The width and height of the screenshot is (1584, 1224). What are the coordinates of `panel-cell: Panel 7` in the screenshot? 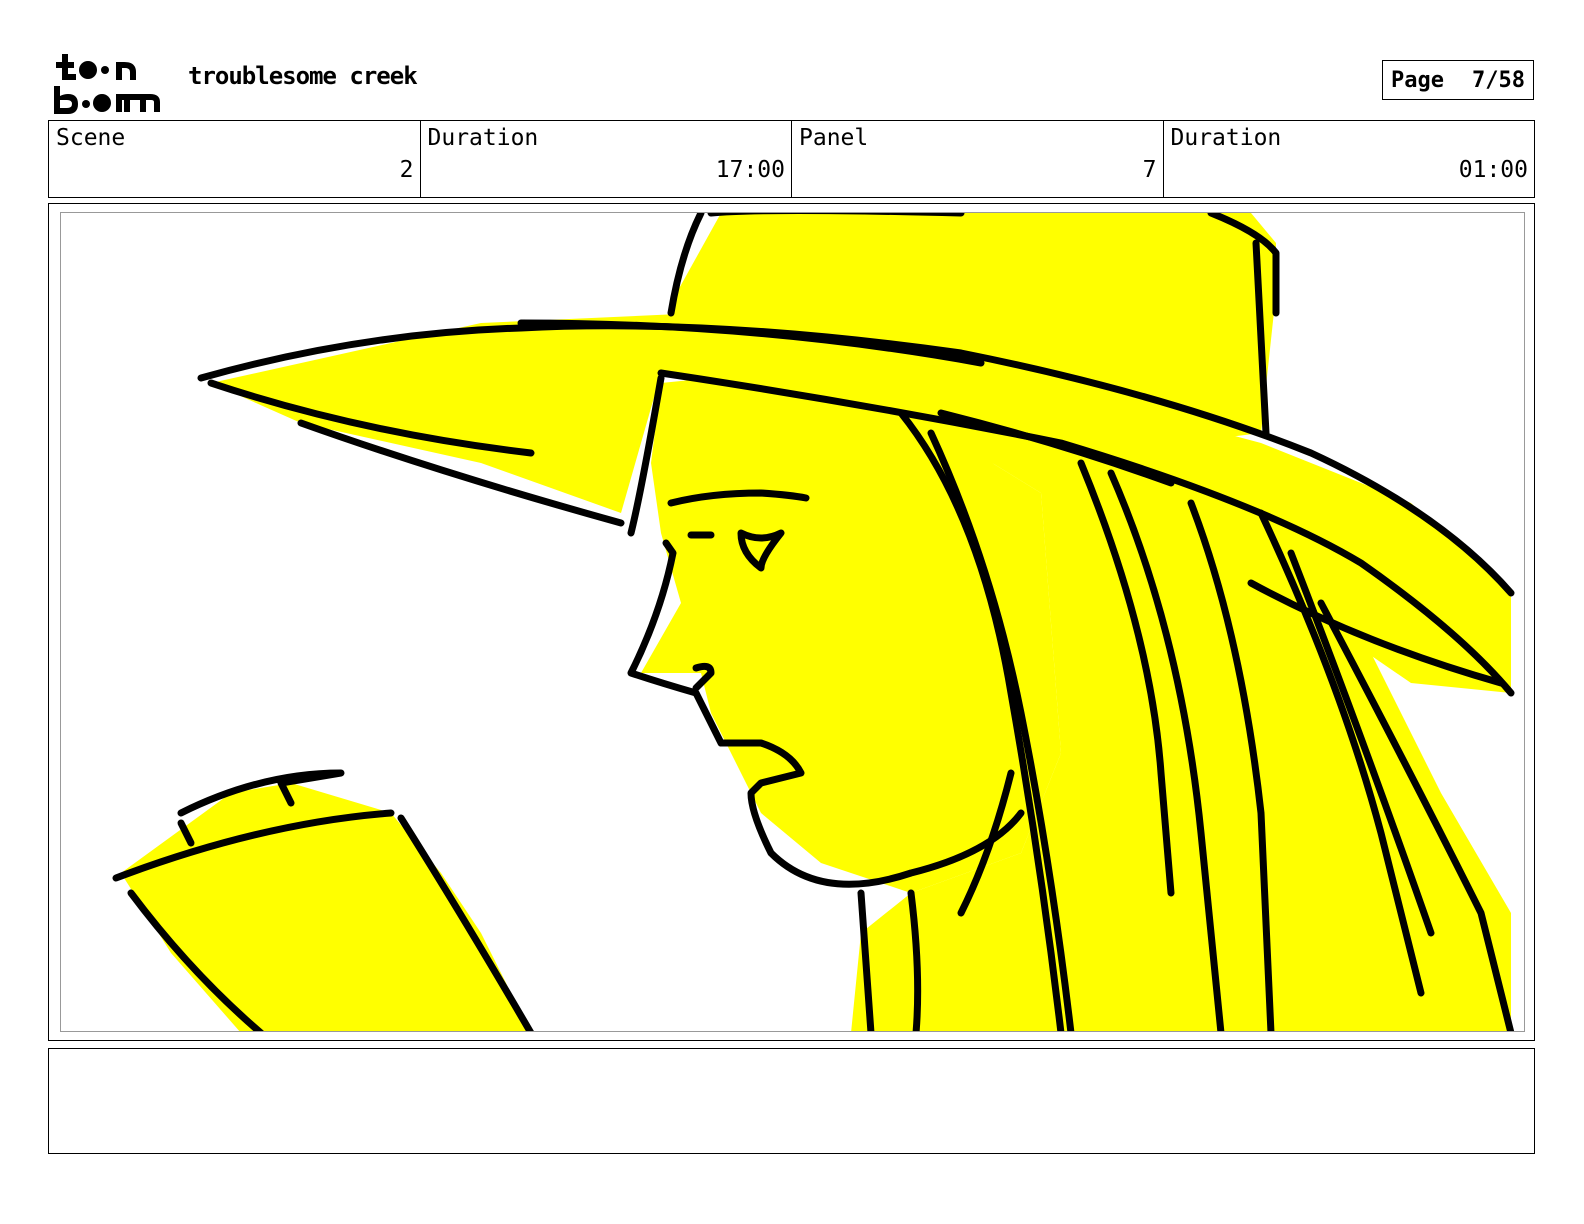 It's located at (978, 159).